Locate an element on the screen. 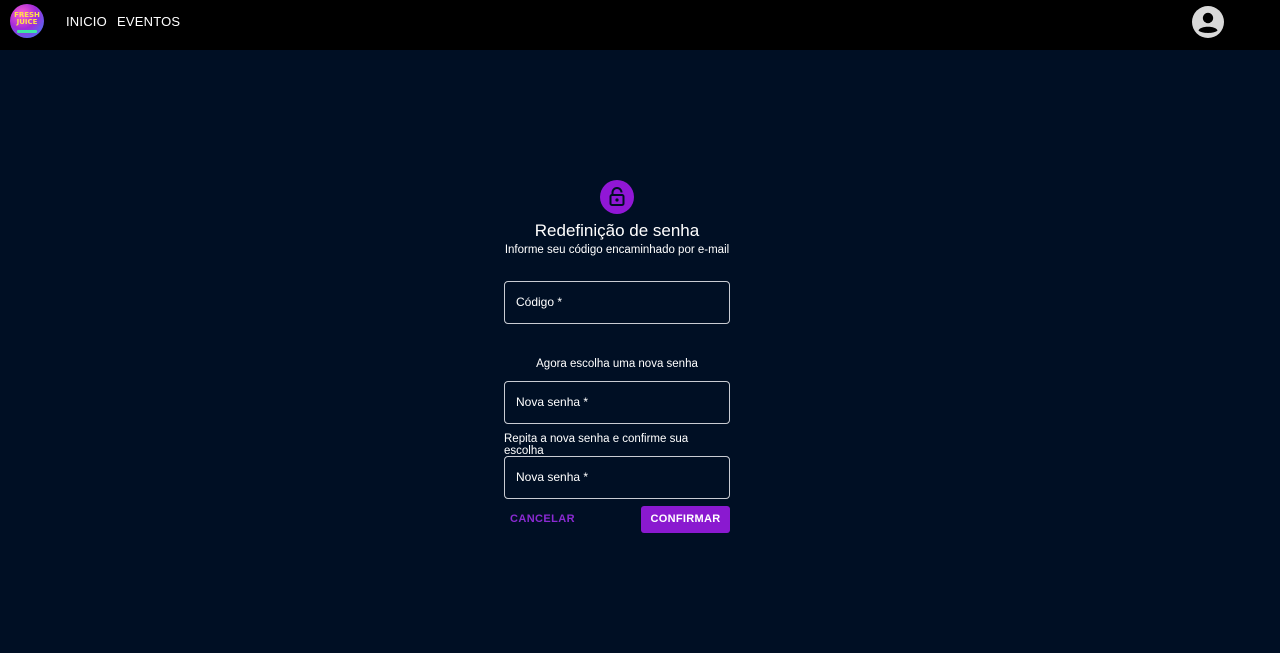  nav-link-inicio: INICIO is located at coordinates (86, 21).